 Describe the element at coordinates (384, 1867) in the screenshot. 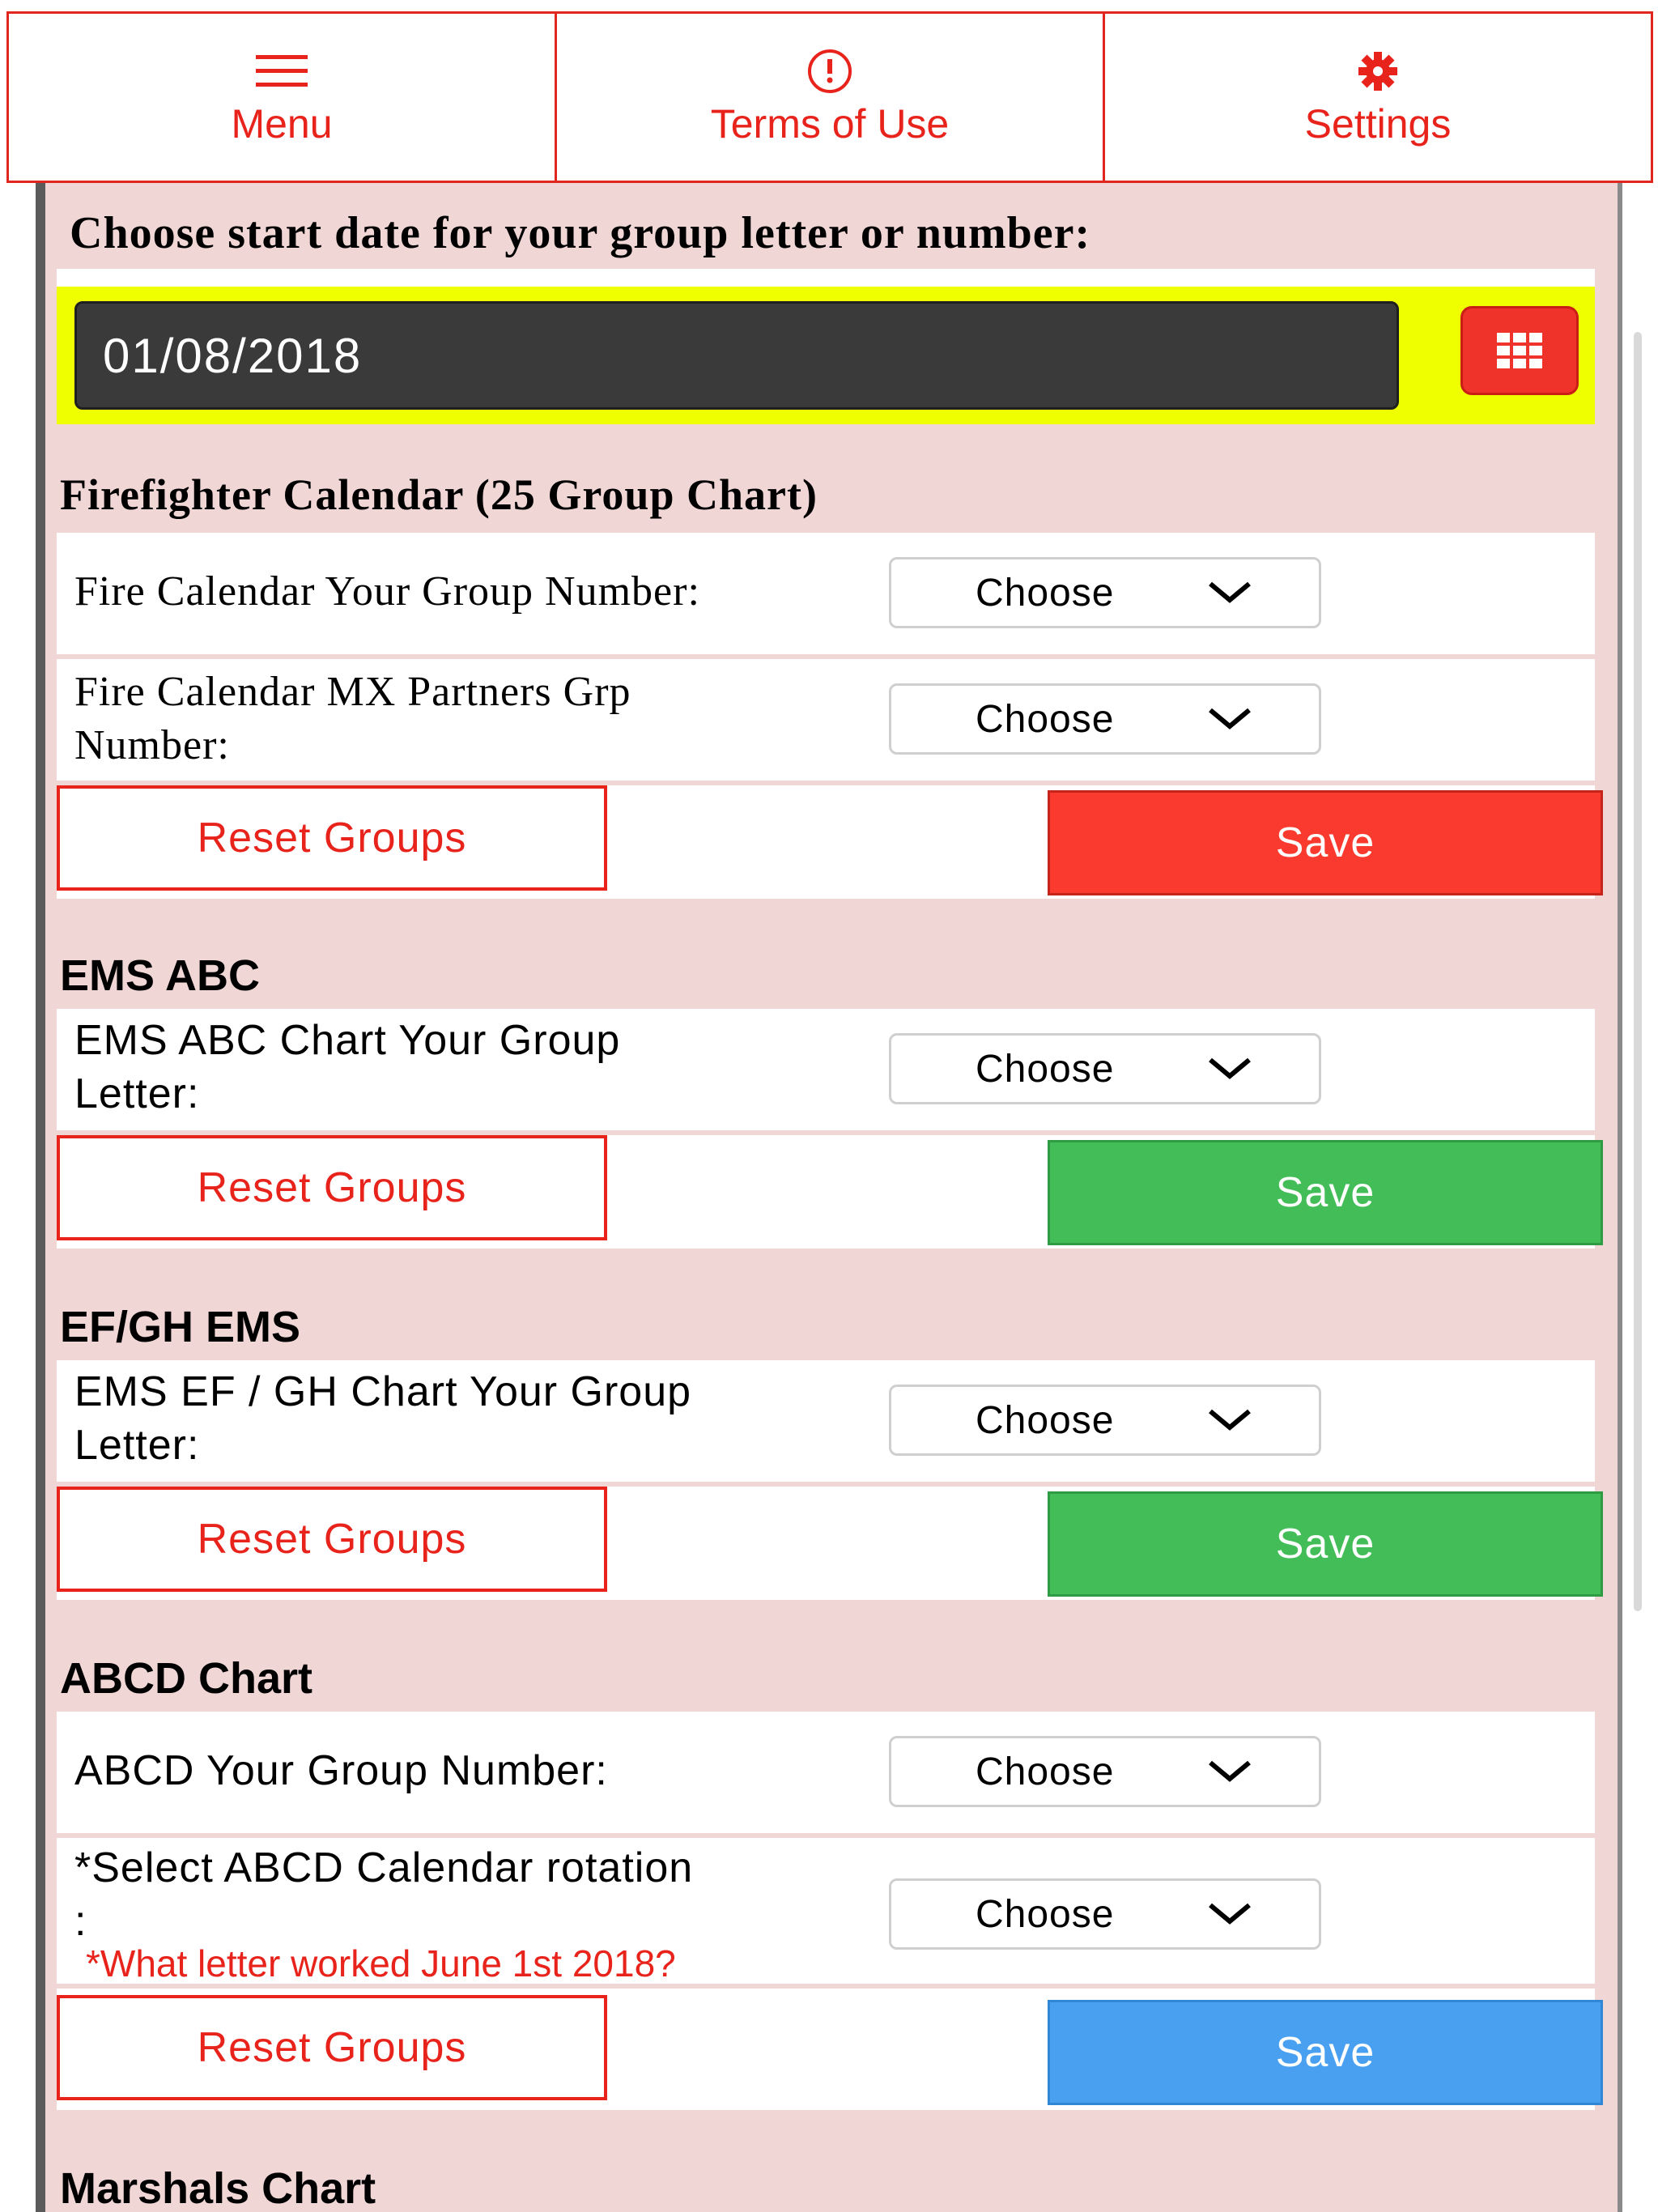

I see `abcd-rotation-label-line1: *Select ABCD Calendar rotation` at that location.